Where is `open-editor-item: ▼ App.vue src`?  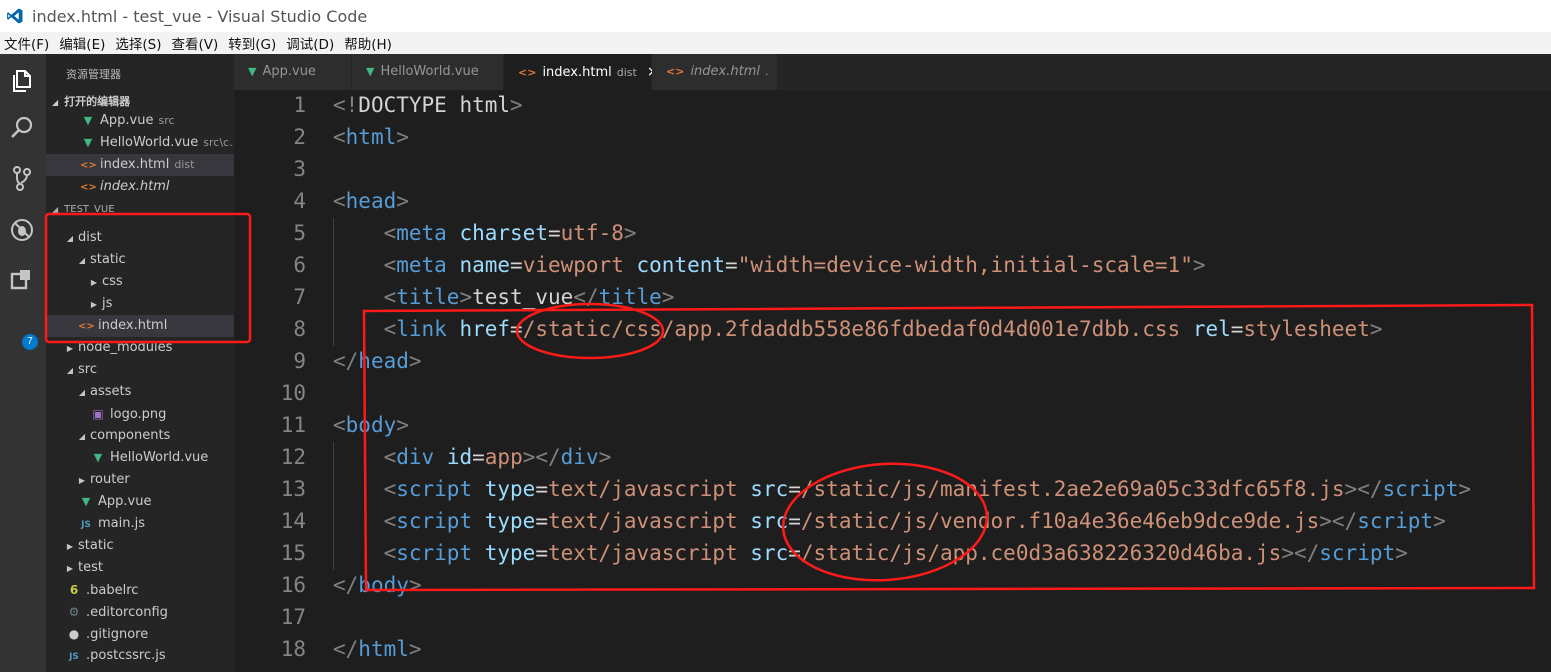
open-editor-item: ▼ App.vue src is located at coordinates (140, 121).